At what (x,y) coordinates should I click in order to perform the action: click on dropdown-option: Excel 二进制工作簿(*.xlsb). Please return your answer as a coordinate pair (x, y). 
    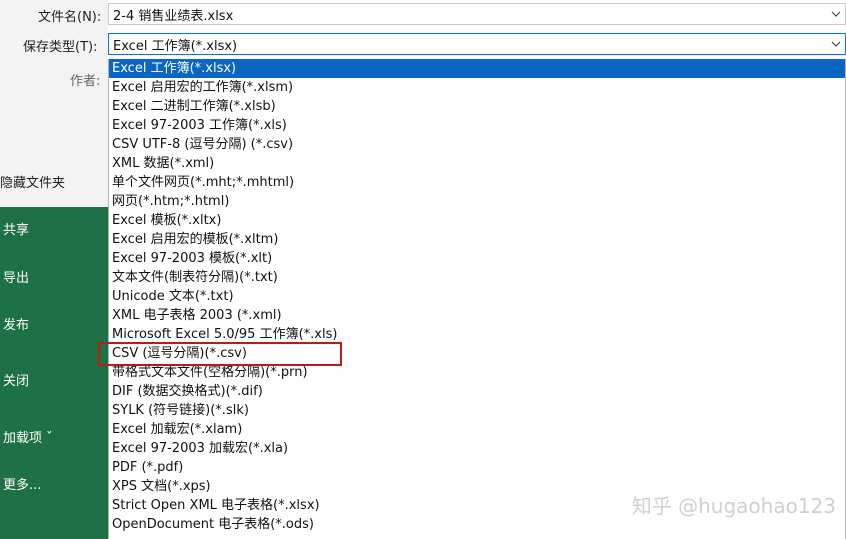
    Looking at the image, I should click on (477, 106).